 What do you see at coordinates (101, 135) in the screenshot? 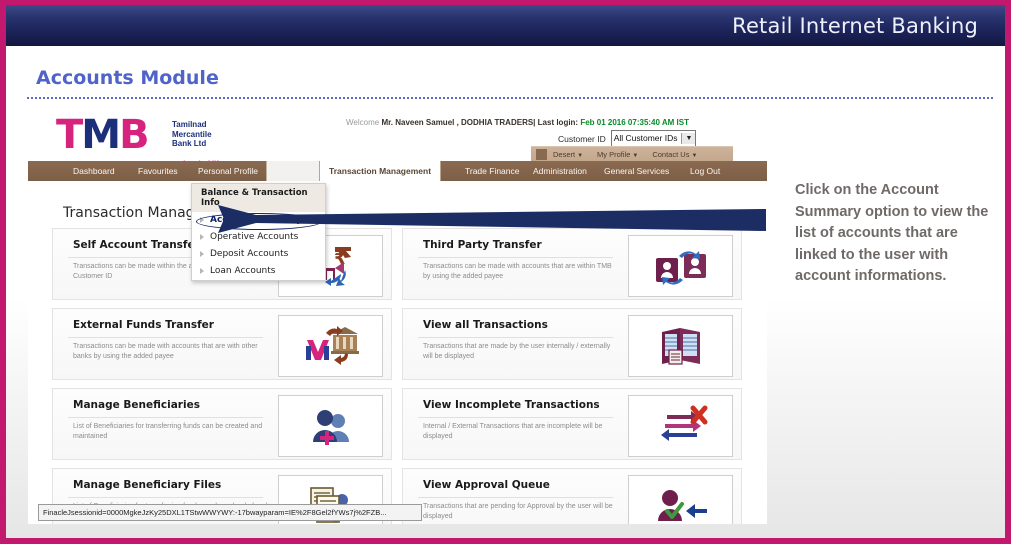
I see `logo-letter-m: M` at bounding box center [101, 135].